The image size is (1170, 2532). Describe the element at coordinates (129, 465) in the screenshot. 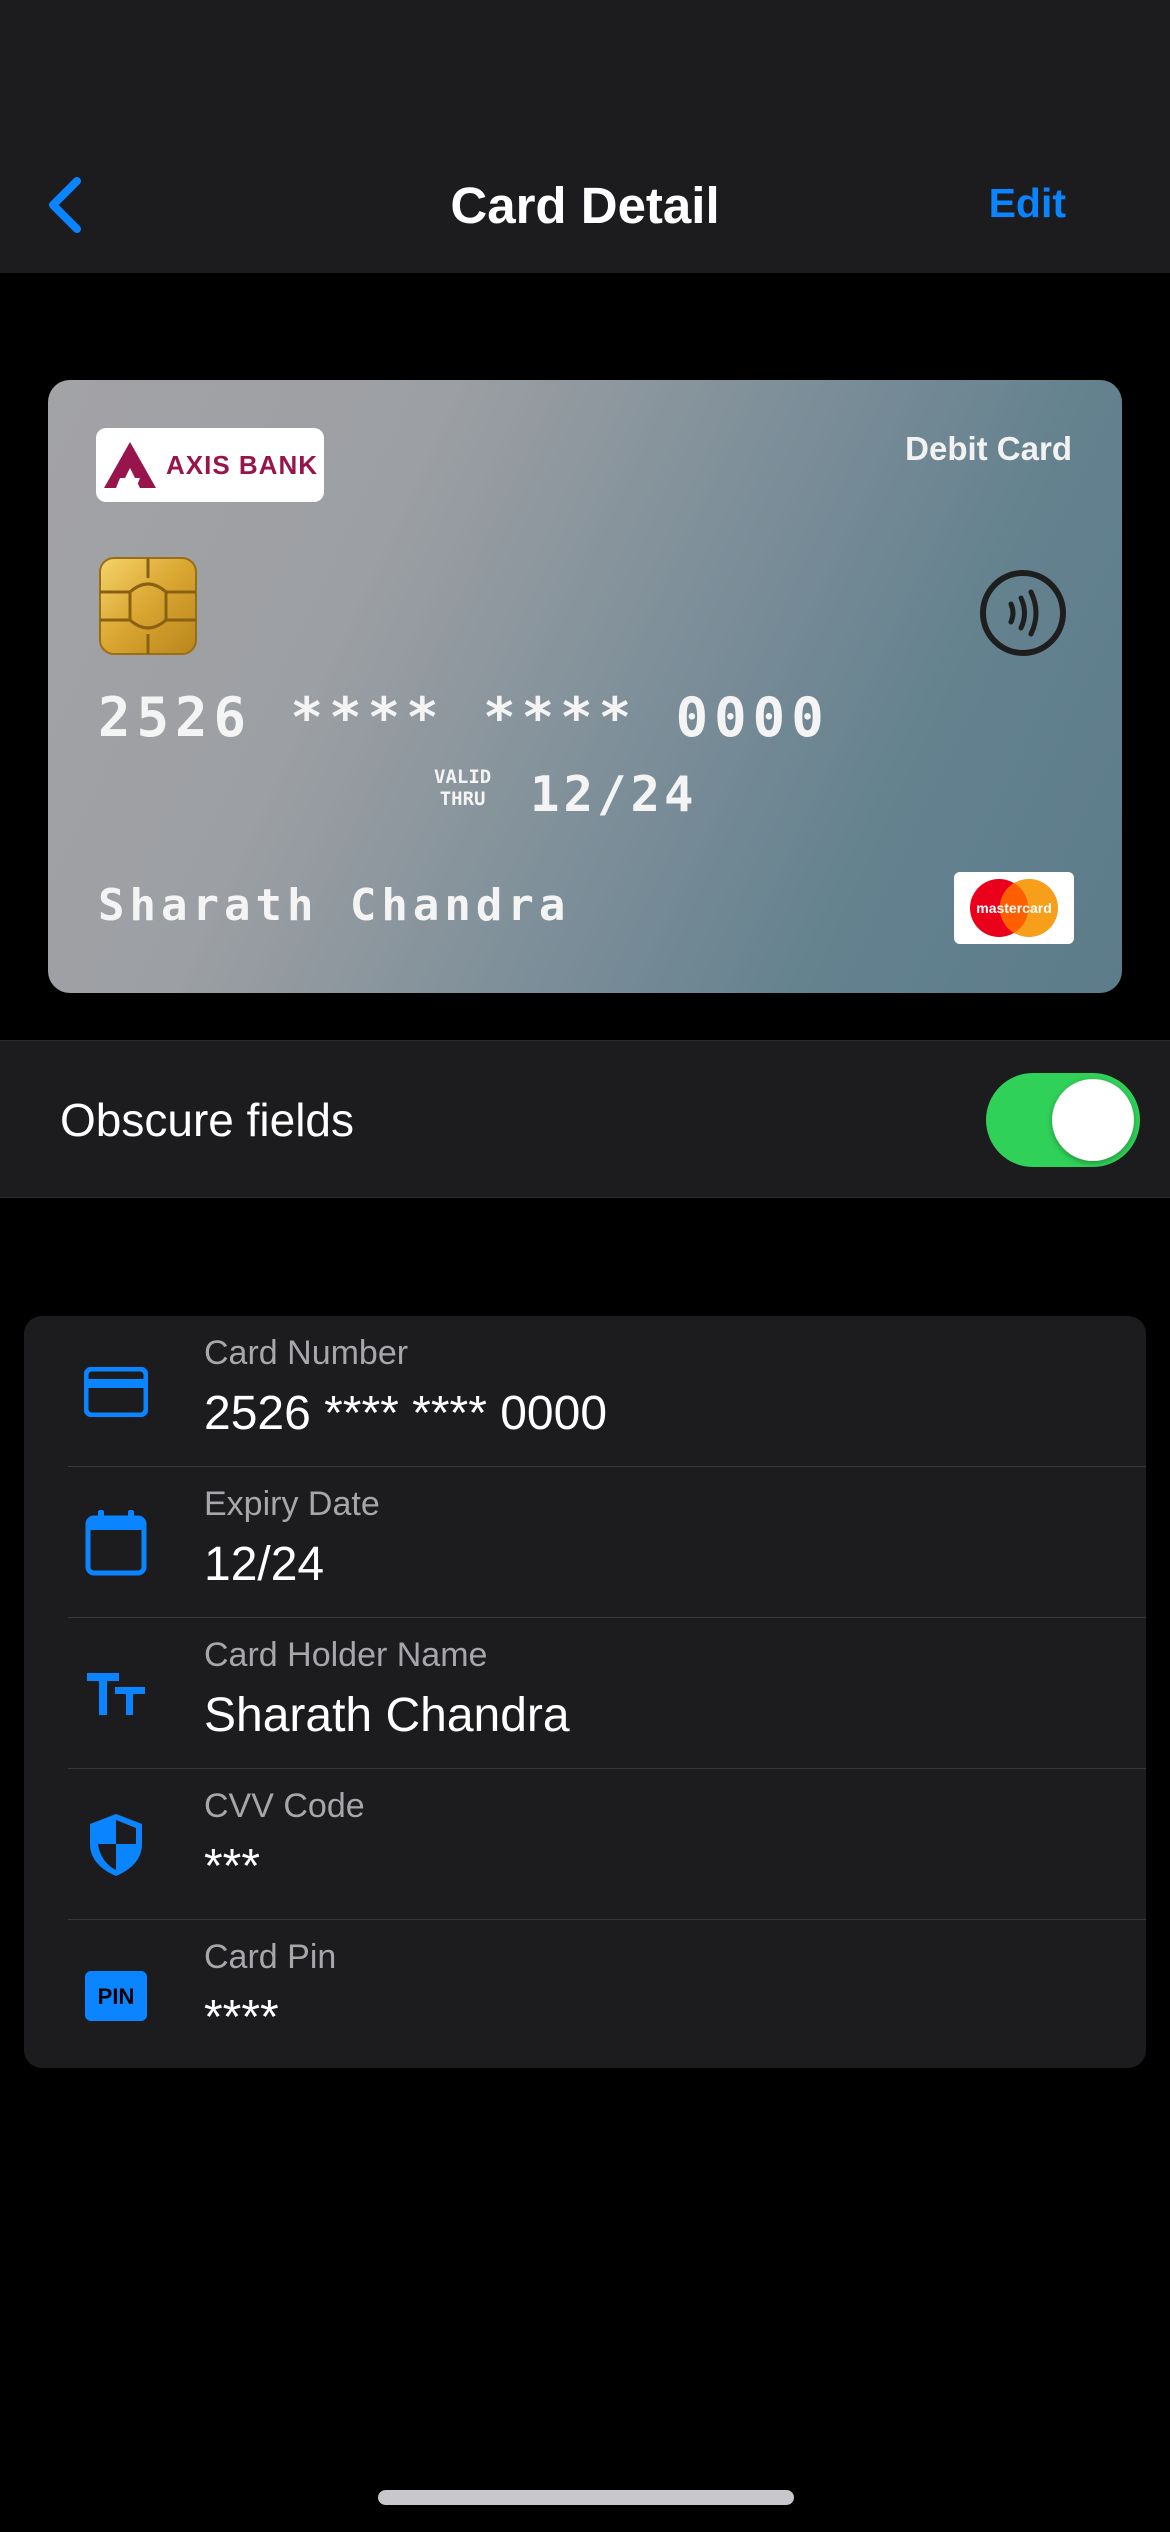

I see `axis-bank-logo-icon` at that location.